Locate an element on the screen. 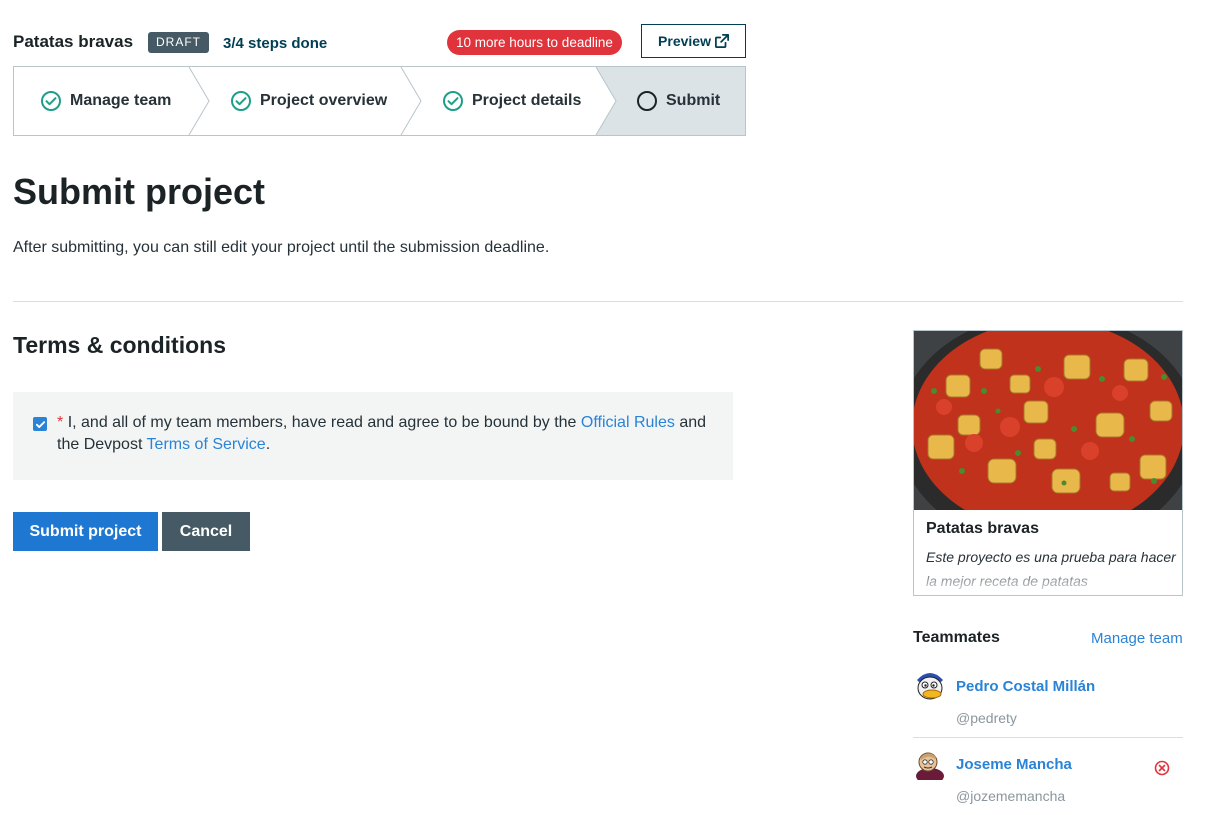 Image resolution: width=1220 pixels, height=815 pixels. terms-heading: Terms & conditions is located at coordinates (119, 345).